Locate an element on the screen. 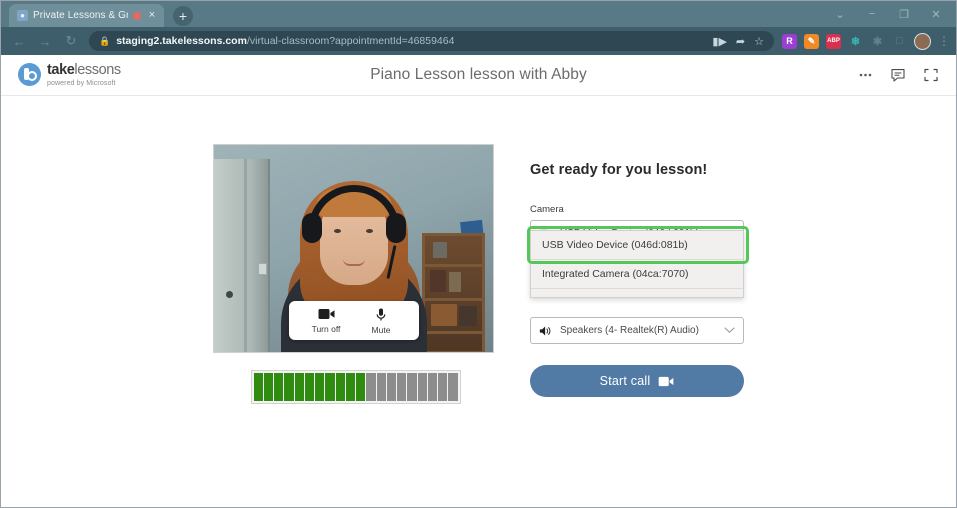 The width and height of the screenshot is (957, 508). camera-field-label: Camera is located at coordinates (547, 209).